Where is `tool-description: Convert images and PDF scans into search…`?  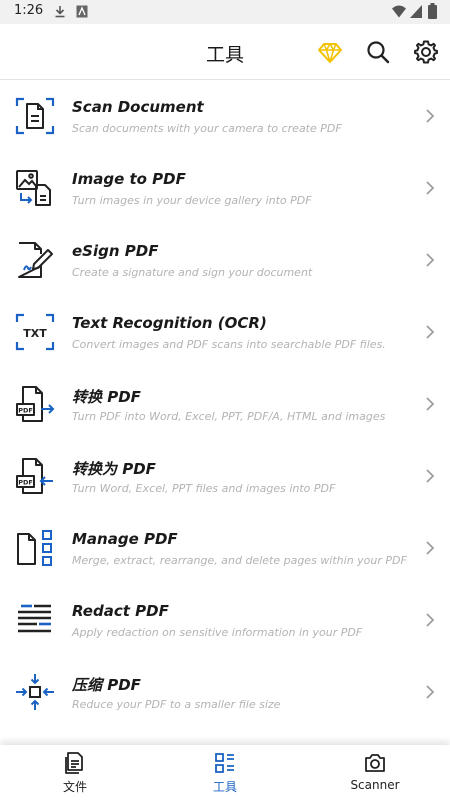
tool-description: Convert images and PDF scans into search… is located at coordinates (229, 344).